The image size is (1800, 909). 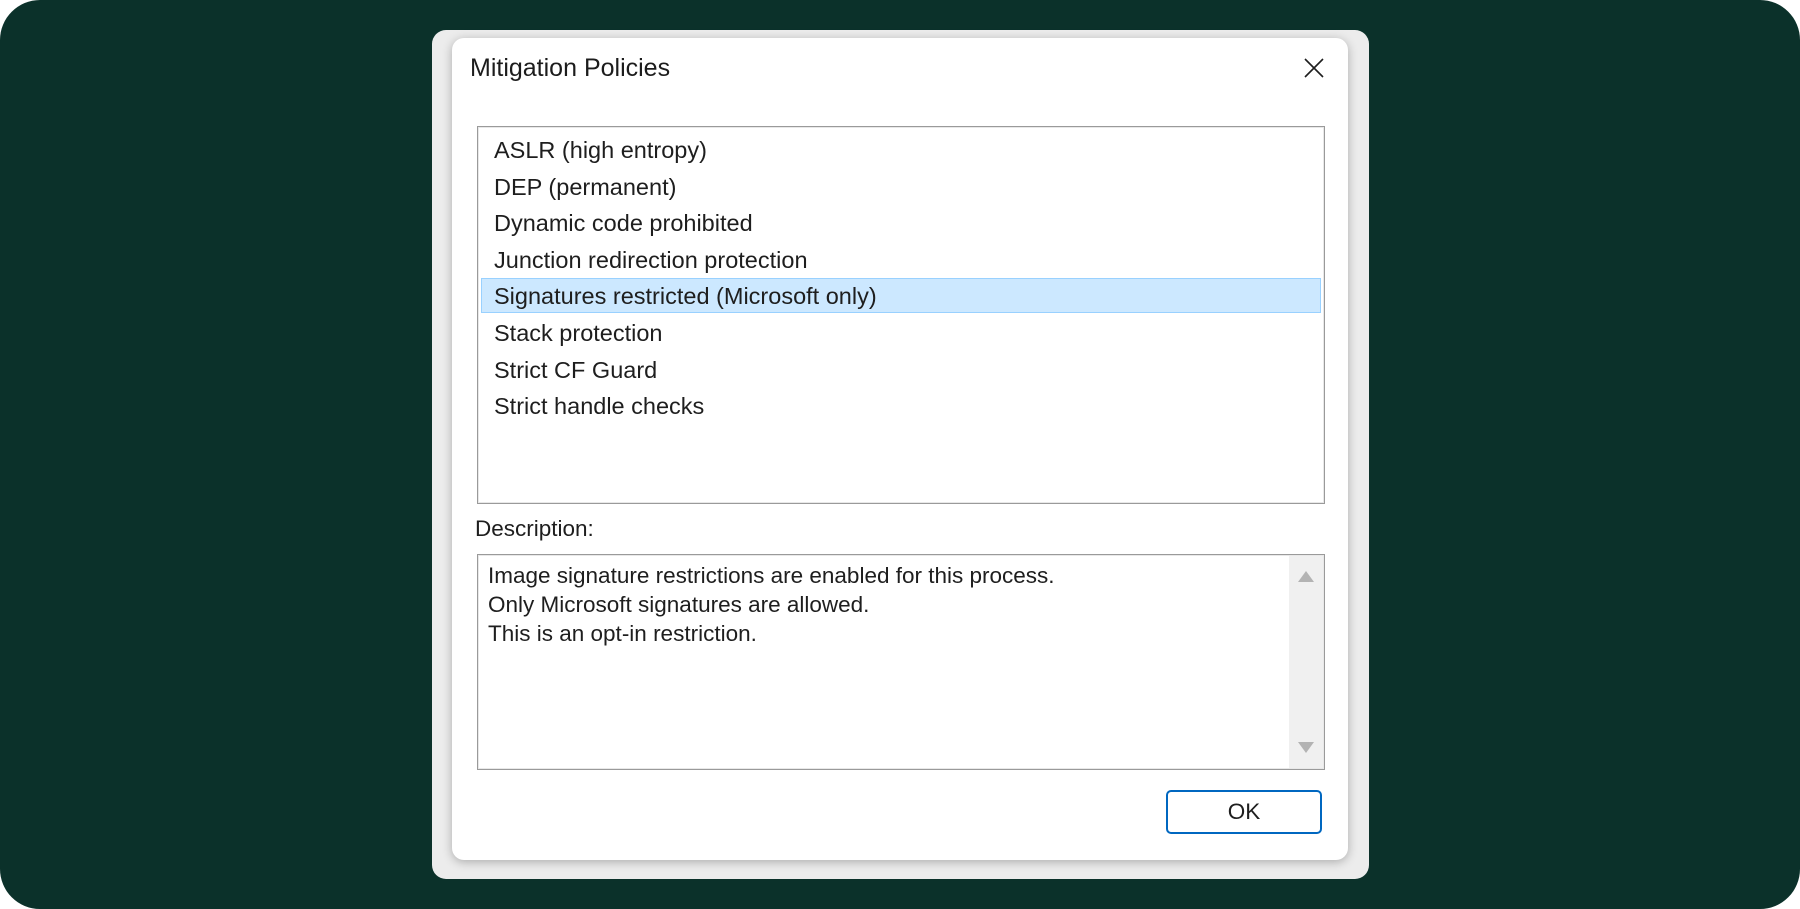 I want to click on scroll-down-arrow-icon, so click(x=1306, y=747).